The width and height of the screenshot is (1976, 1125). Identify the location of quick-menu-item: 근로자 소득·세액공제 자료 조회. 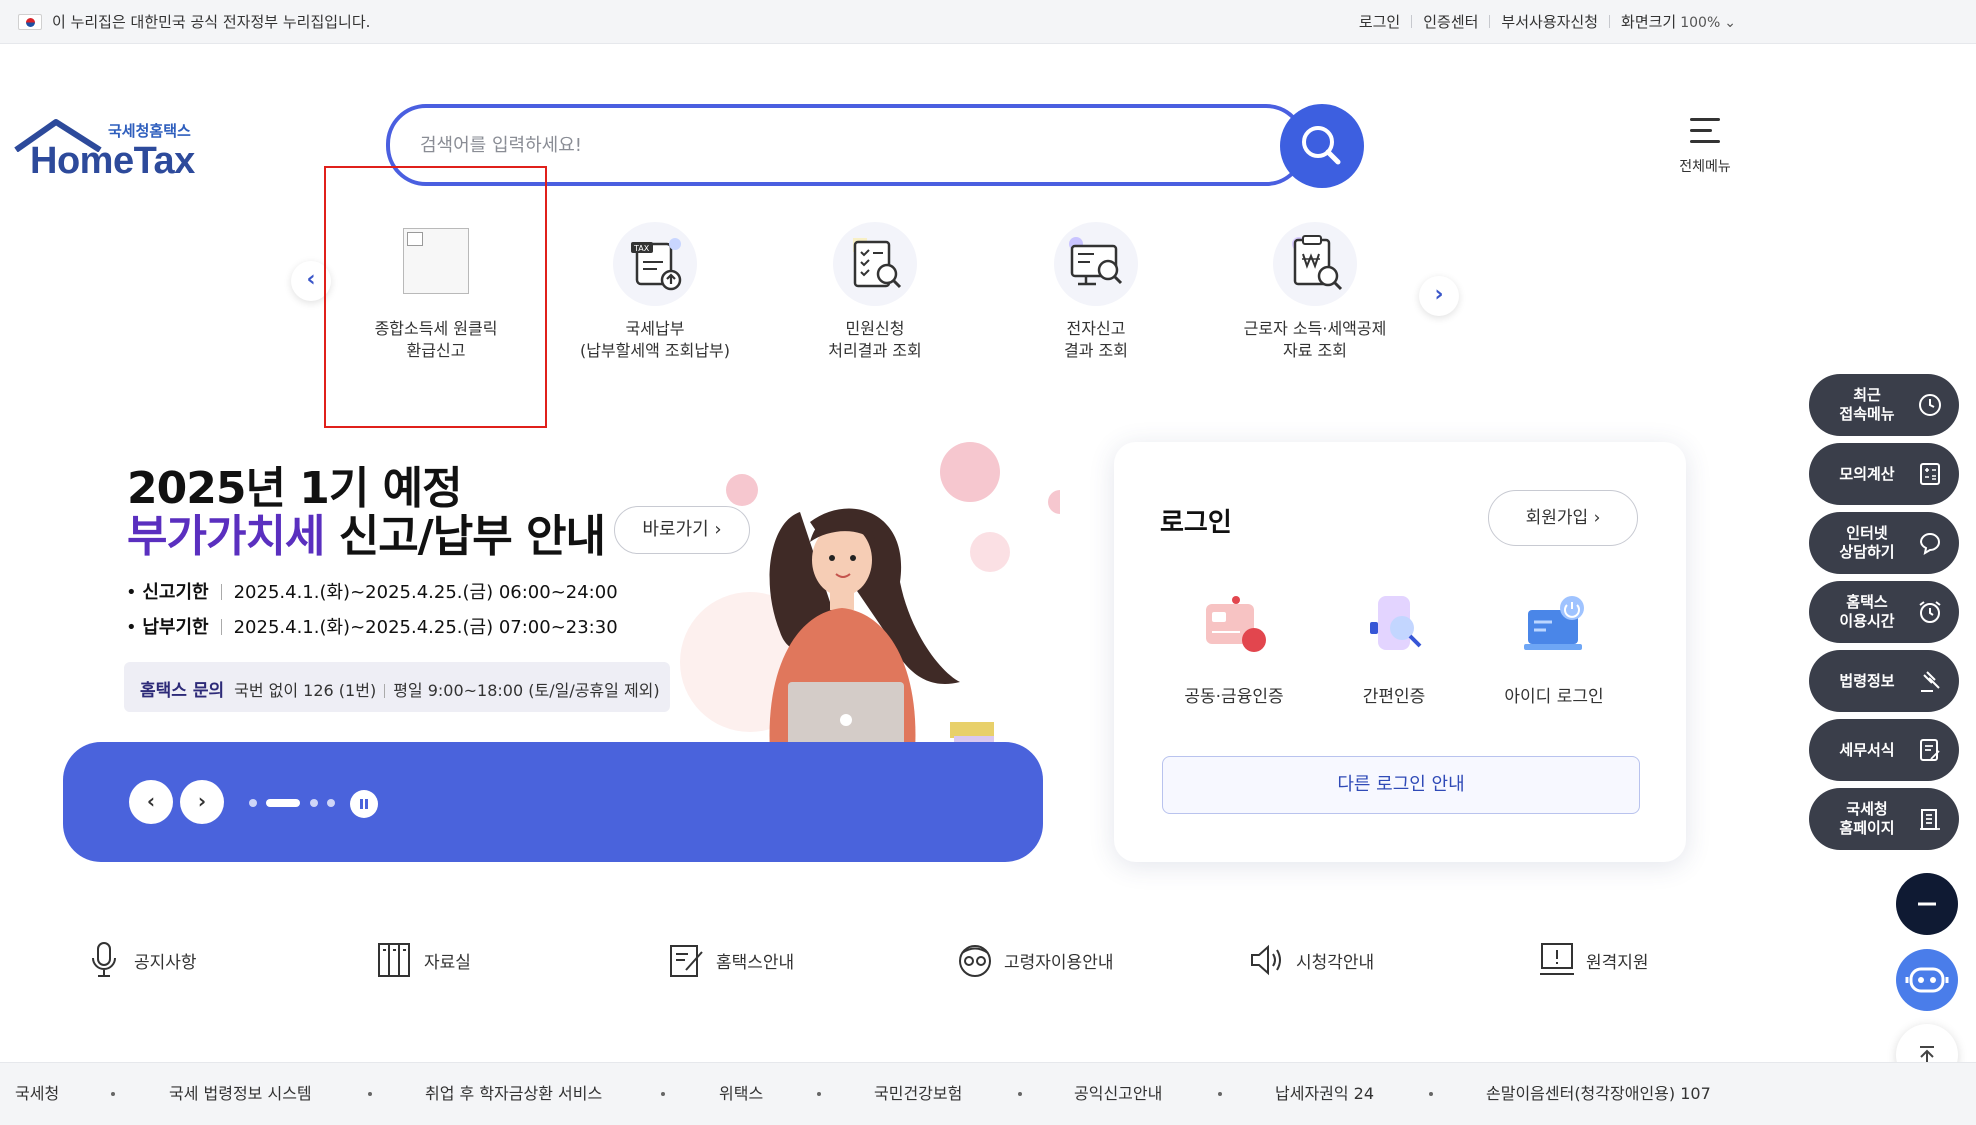
(1315, 297).